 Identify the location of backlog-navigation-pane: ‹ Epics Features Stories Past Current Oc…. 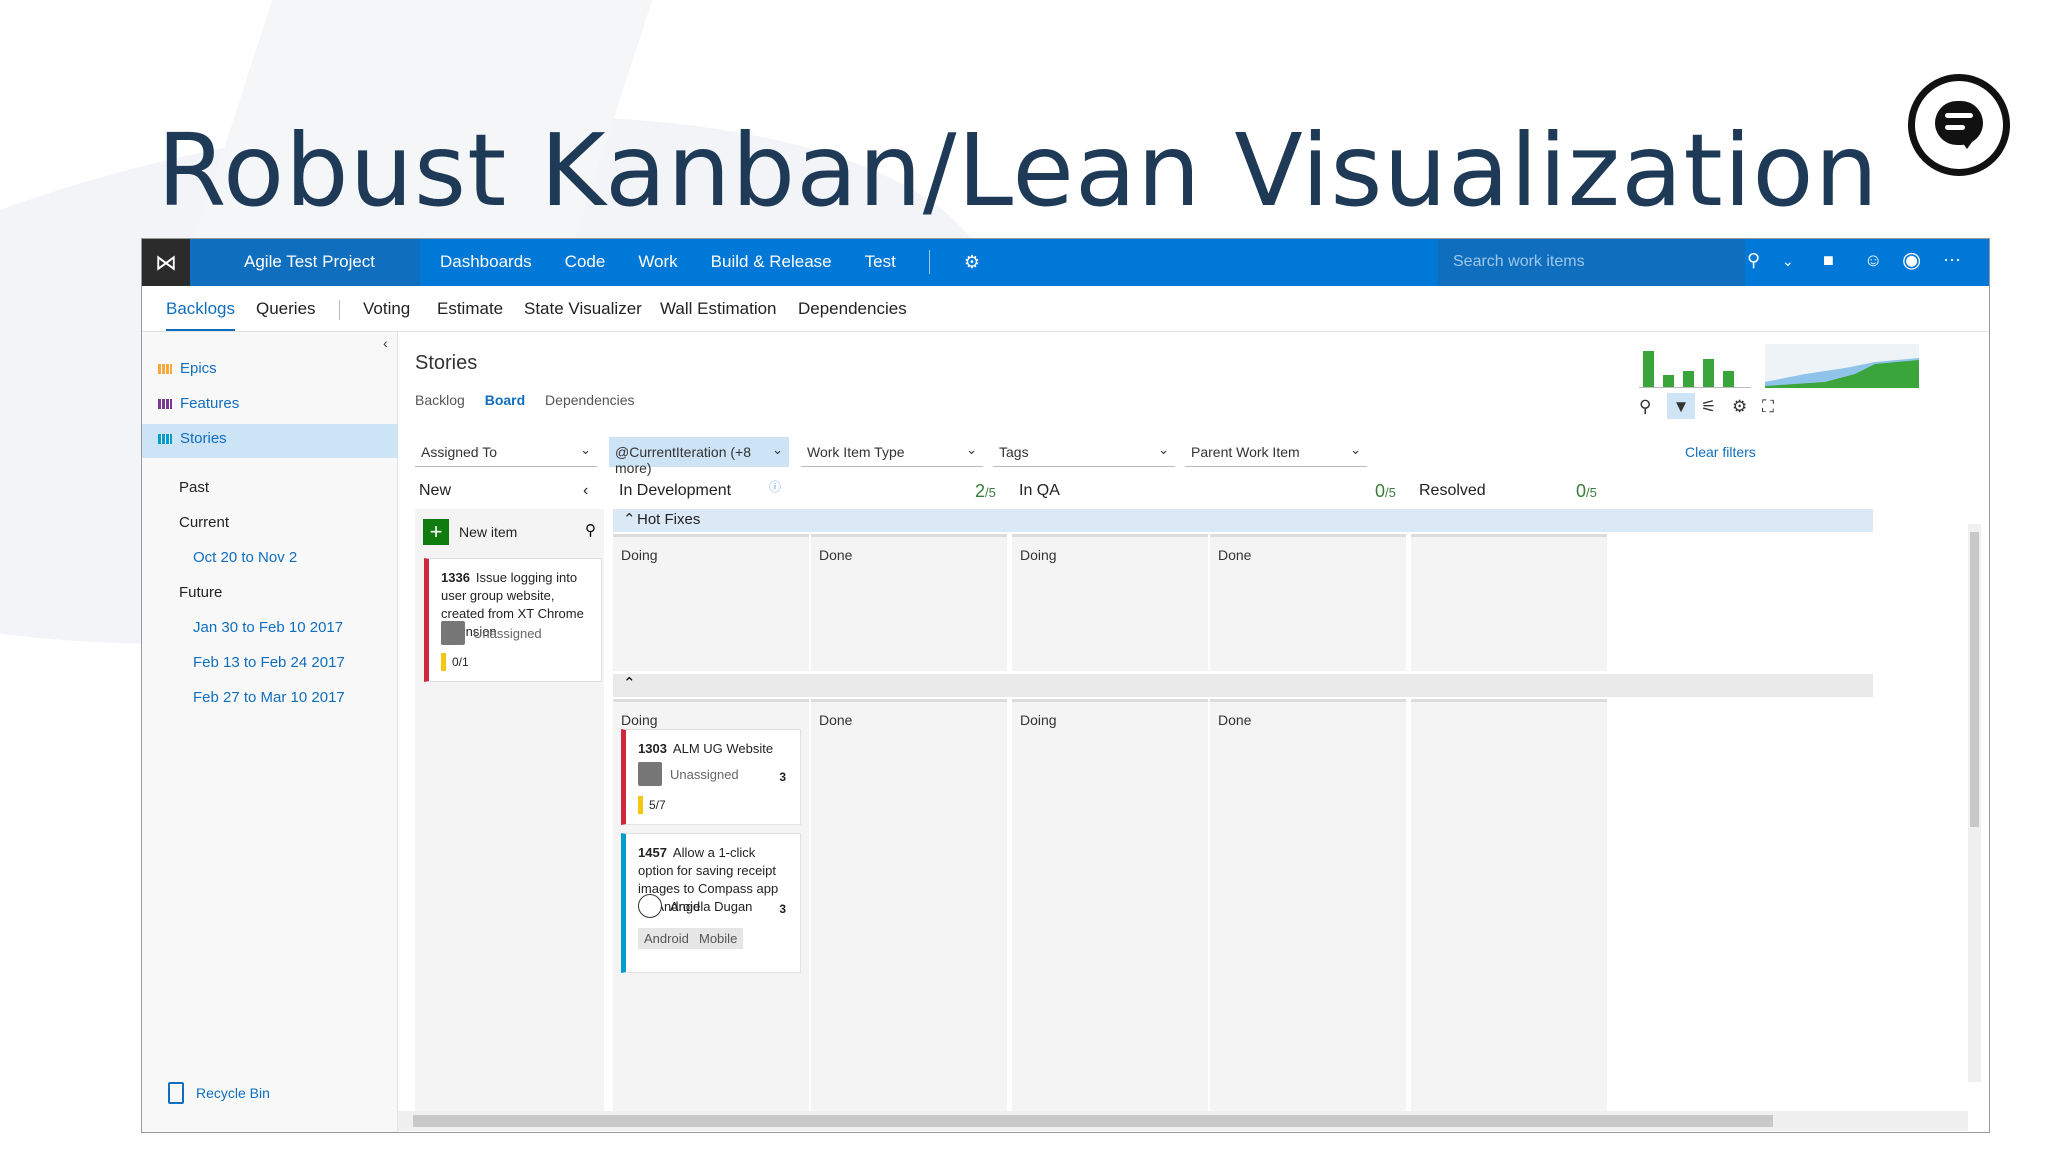
(270, 732).